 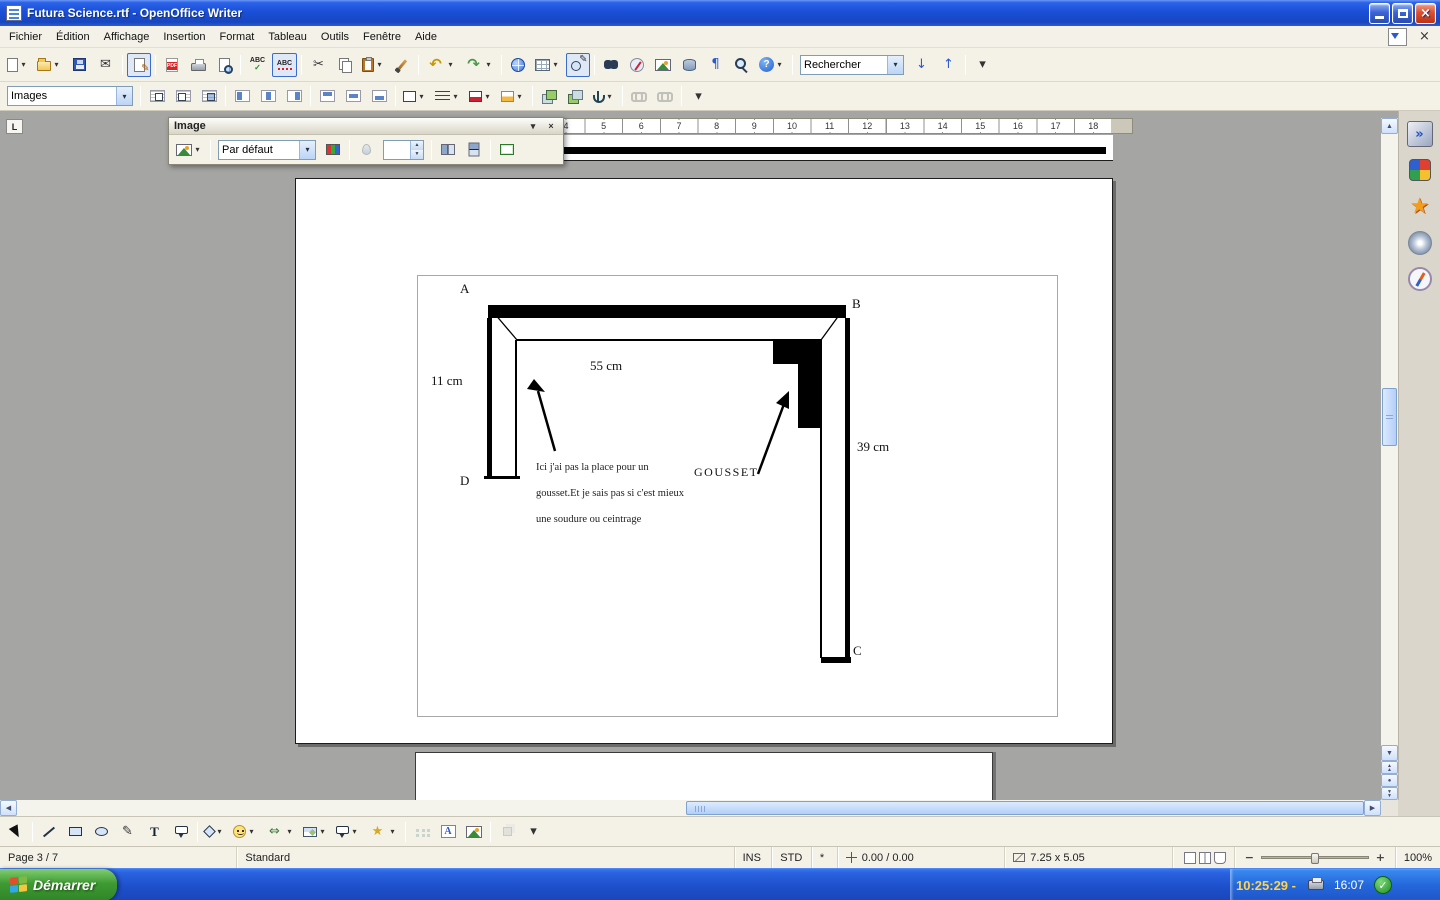 I want to click on horizontal-scrollbar: ◀ ▶, so click(x=720, y=808).